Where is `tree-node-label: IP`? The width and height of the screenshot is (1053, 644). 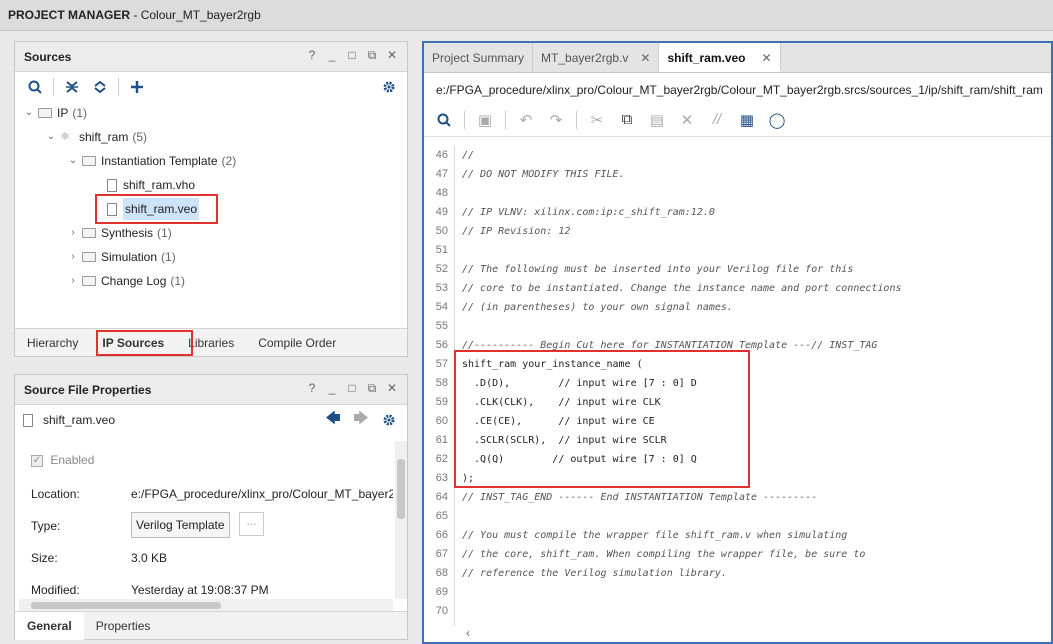 tree-node-label: IP is located at coordinates (63, 113).